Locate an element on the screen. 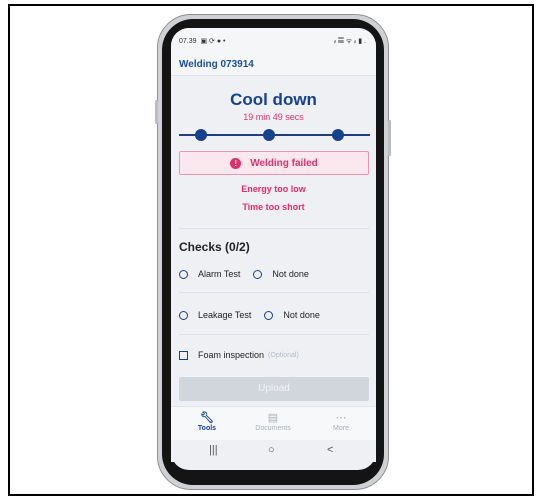 The image size is (542, 500). checks-title: Checks (0/2) is located at coordinates (214, 247).